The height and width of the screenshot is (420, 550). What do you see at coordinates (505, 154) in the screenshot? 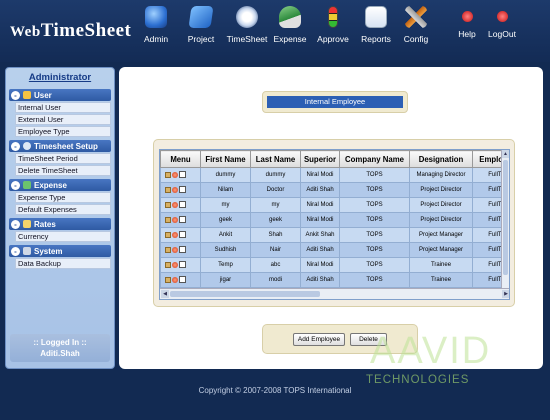
I see `scroll-up-icon: ▲` at bounding box center [505, 154].